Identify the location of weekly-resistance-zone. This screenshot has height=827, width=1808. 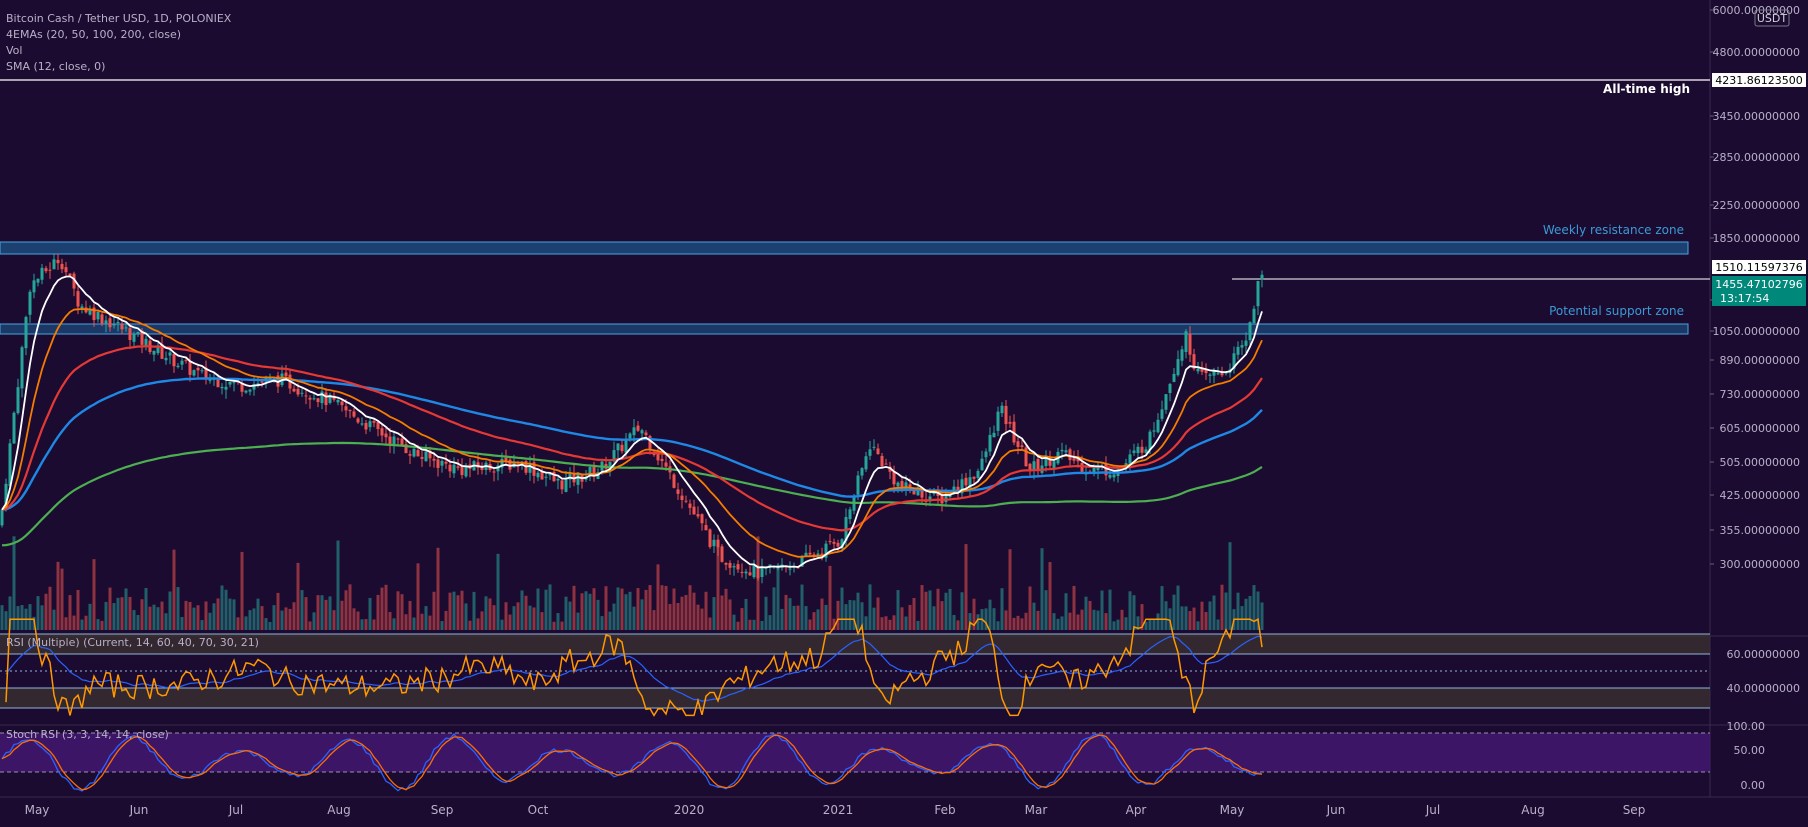
(844, 248).